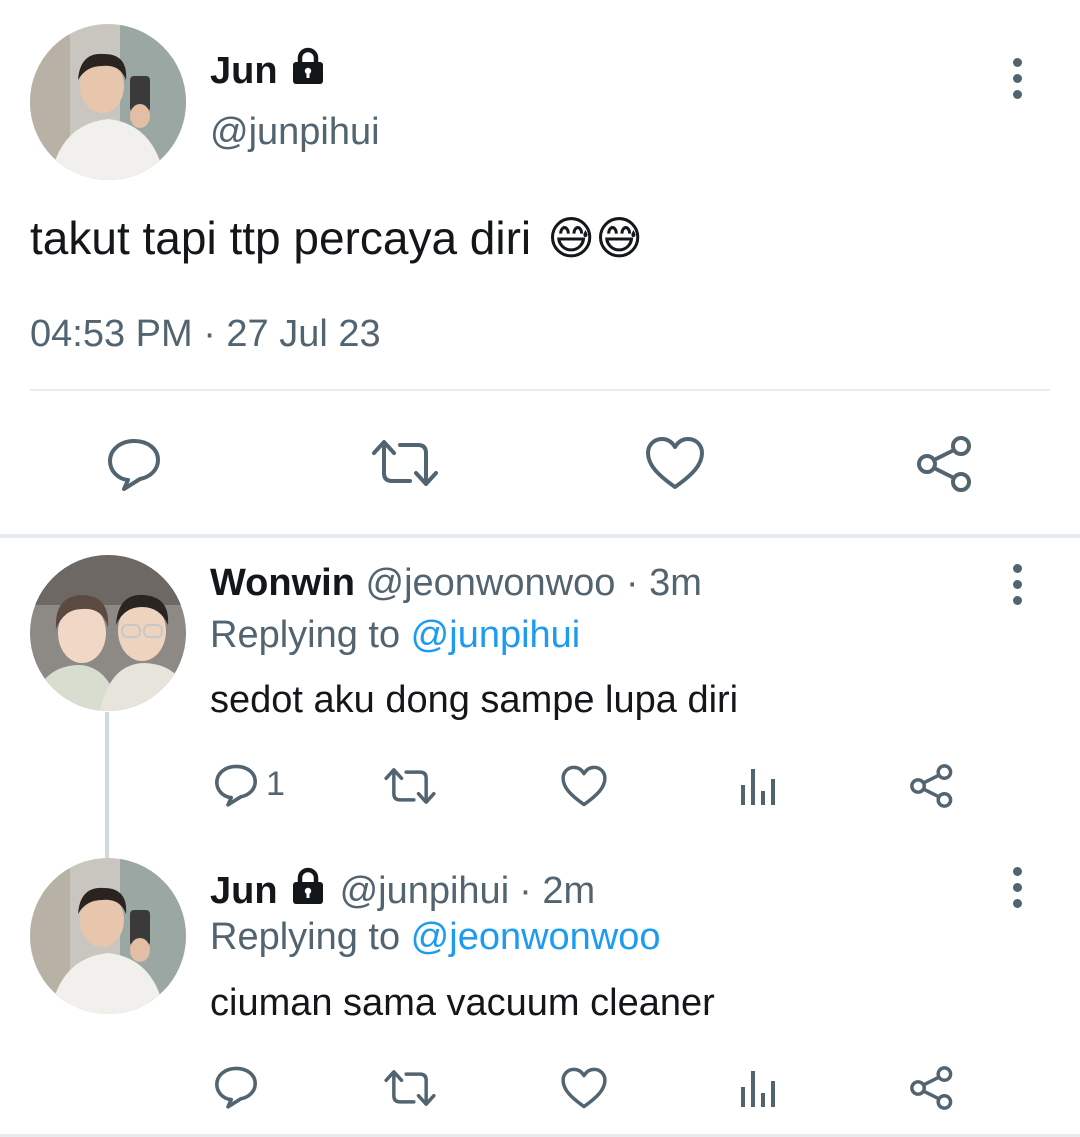  Describe the element at coordinates (108, 102) in the screenshot. I see `avatar-jun` at that location.